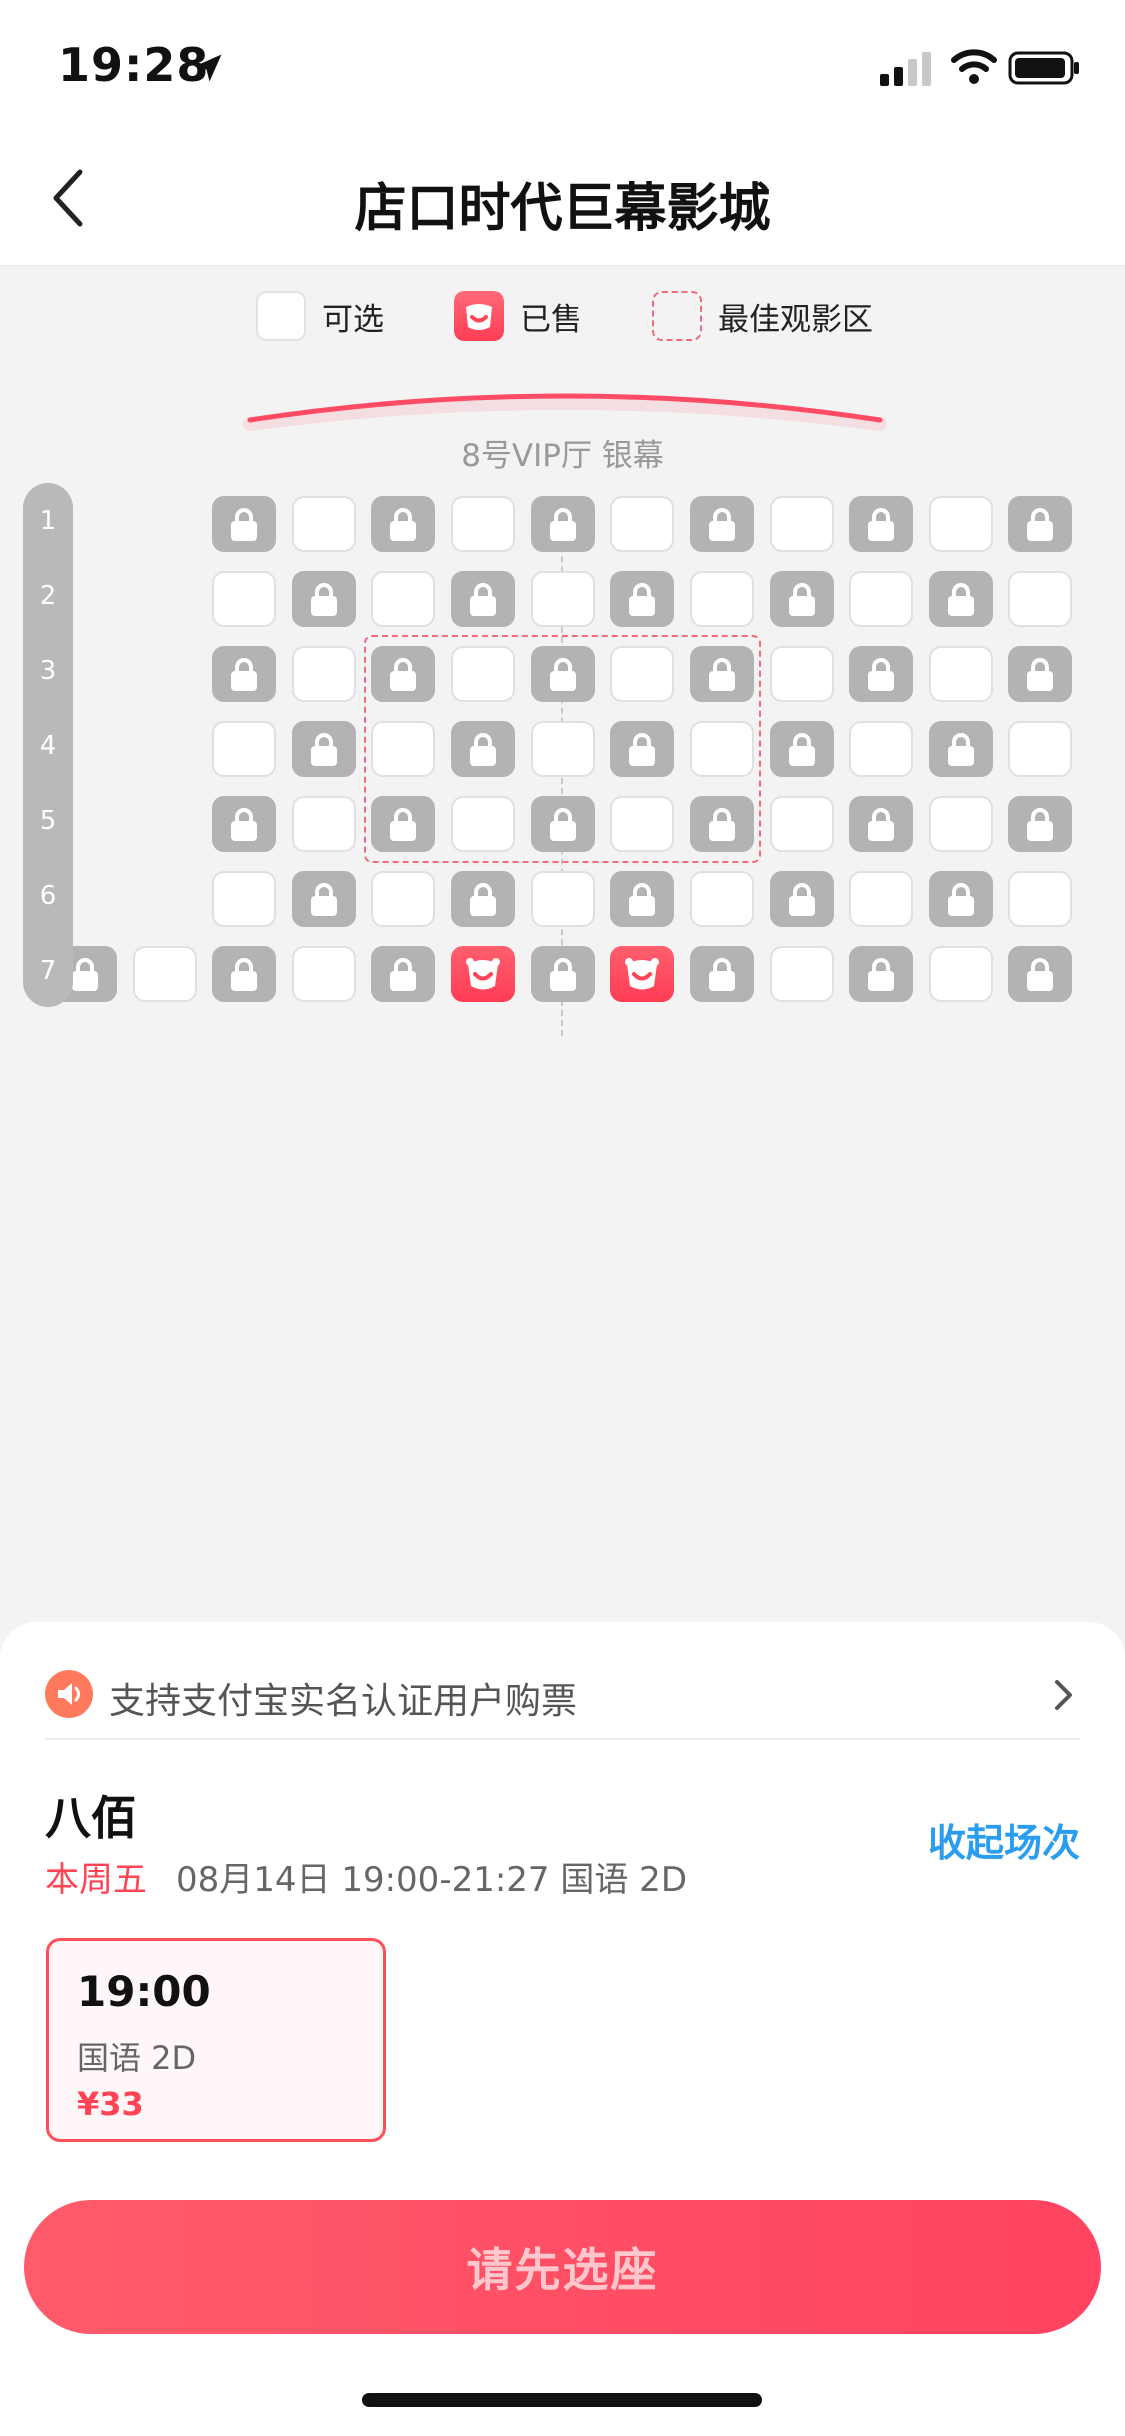  Describe the element at coordinates (216, 2040) in the screenshot. I see `session-card: 19:00 国语 2D ¥33` at that location.